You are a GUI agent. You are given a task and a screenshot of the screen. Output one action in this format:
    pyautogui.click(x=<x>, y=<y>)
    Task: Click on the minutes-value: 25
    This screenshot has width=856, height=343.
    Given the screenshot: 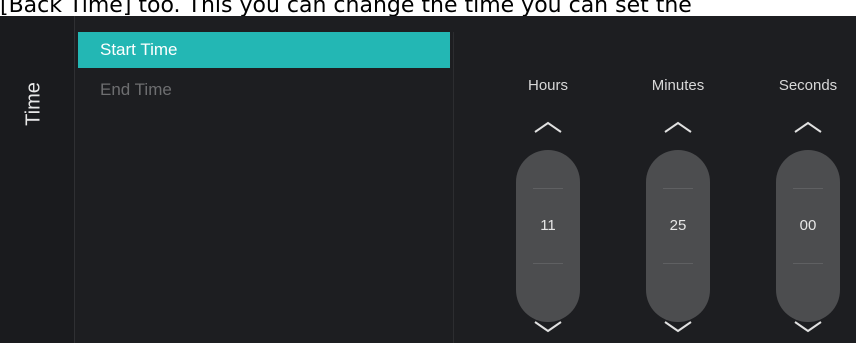 What is the action you would take?
    pyautogui.click(x=678, y=225)
    